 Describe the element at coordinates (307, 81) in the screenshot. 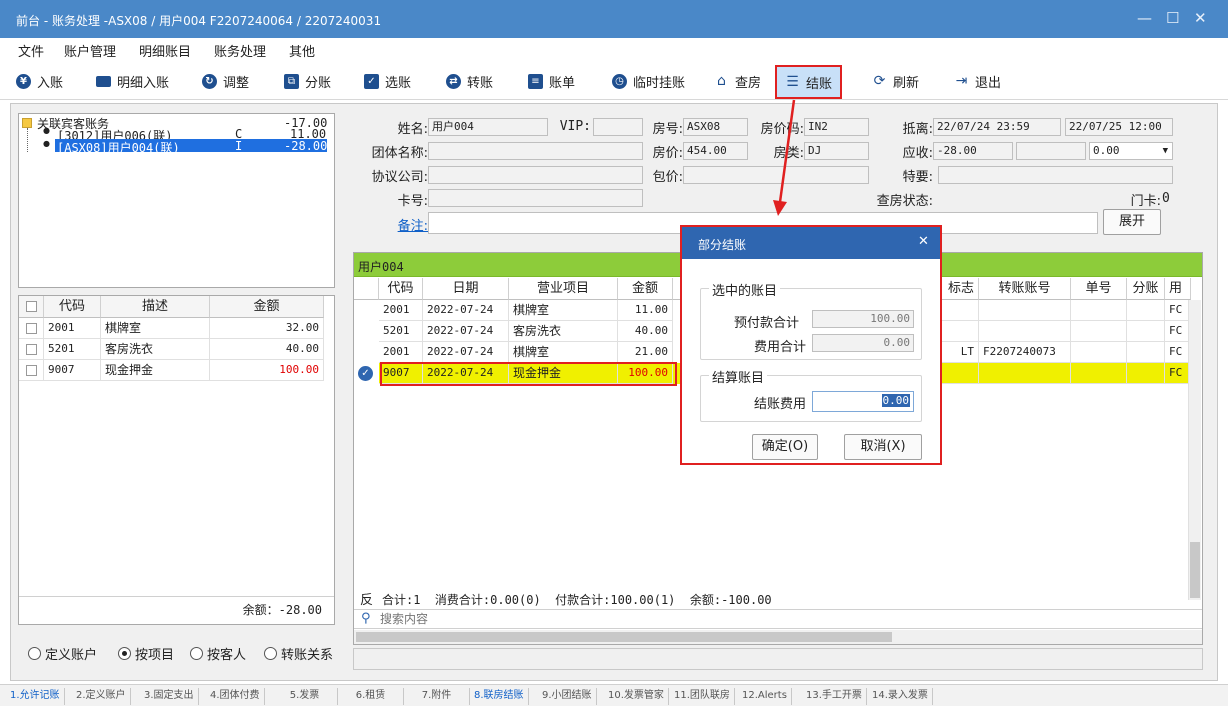

I see `split-button: ⧉ 分账` at that location.